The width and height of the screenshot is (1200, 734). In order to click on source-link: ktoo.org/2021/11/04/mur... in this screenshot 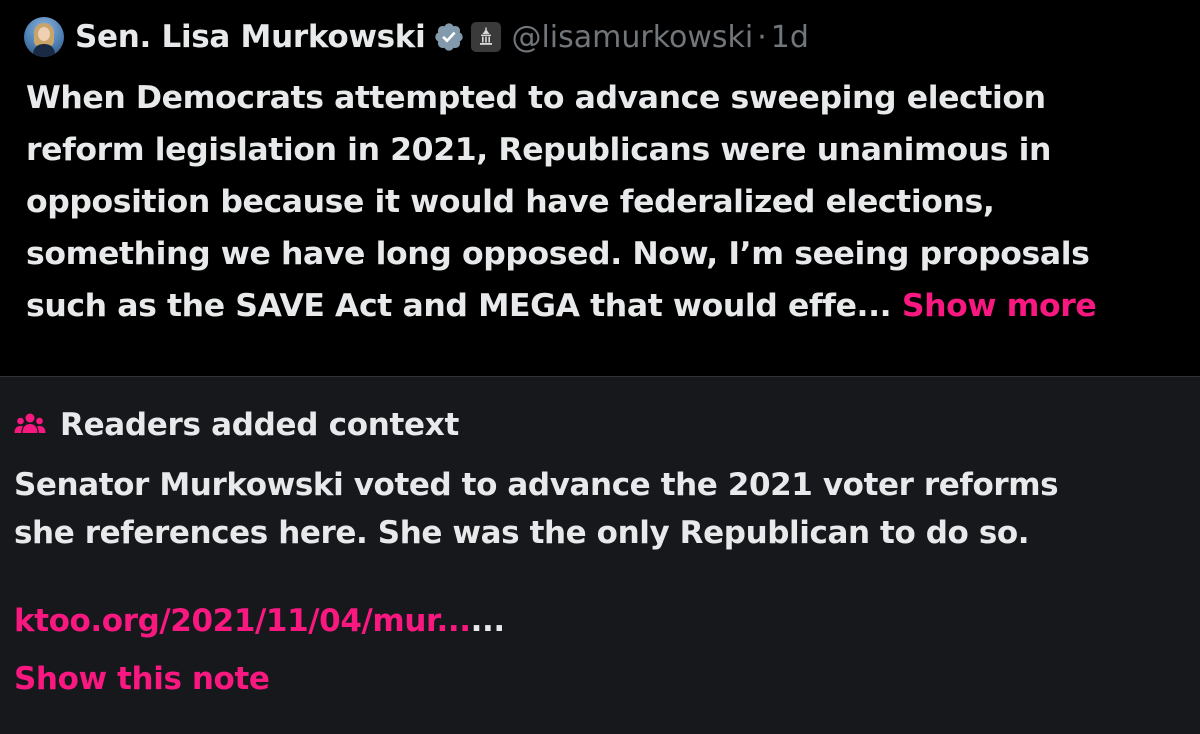, I will do `click(242, 621)`.